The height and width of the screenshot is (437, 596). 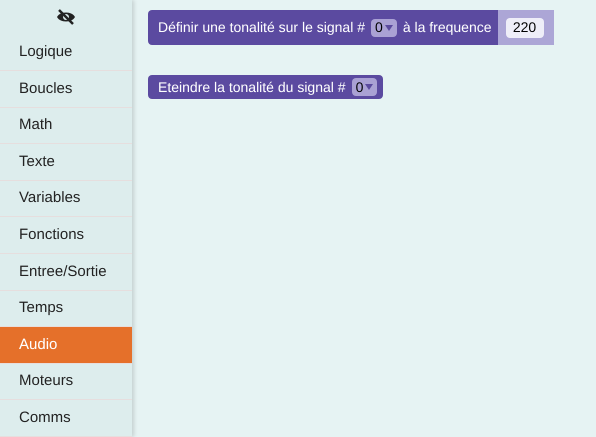 What do you see at coordinates (66, 235) in the screenshot?
I see `category-item: Fonctions` at bounding box center [66, 235].